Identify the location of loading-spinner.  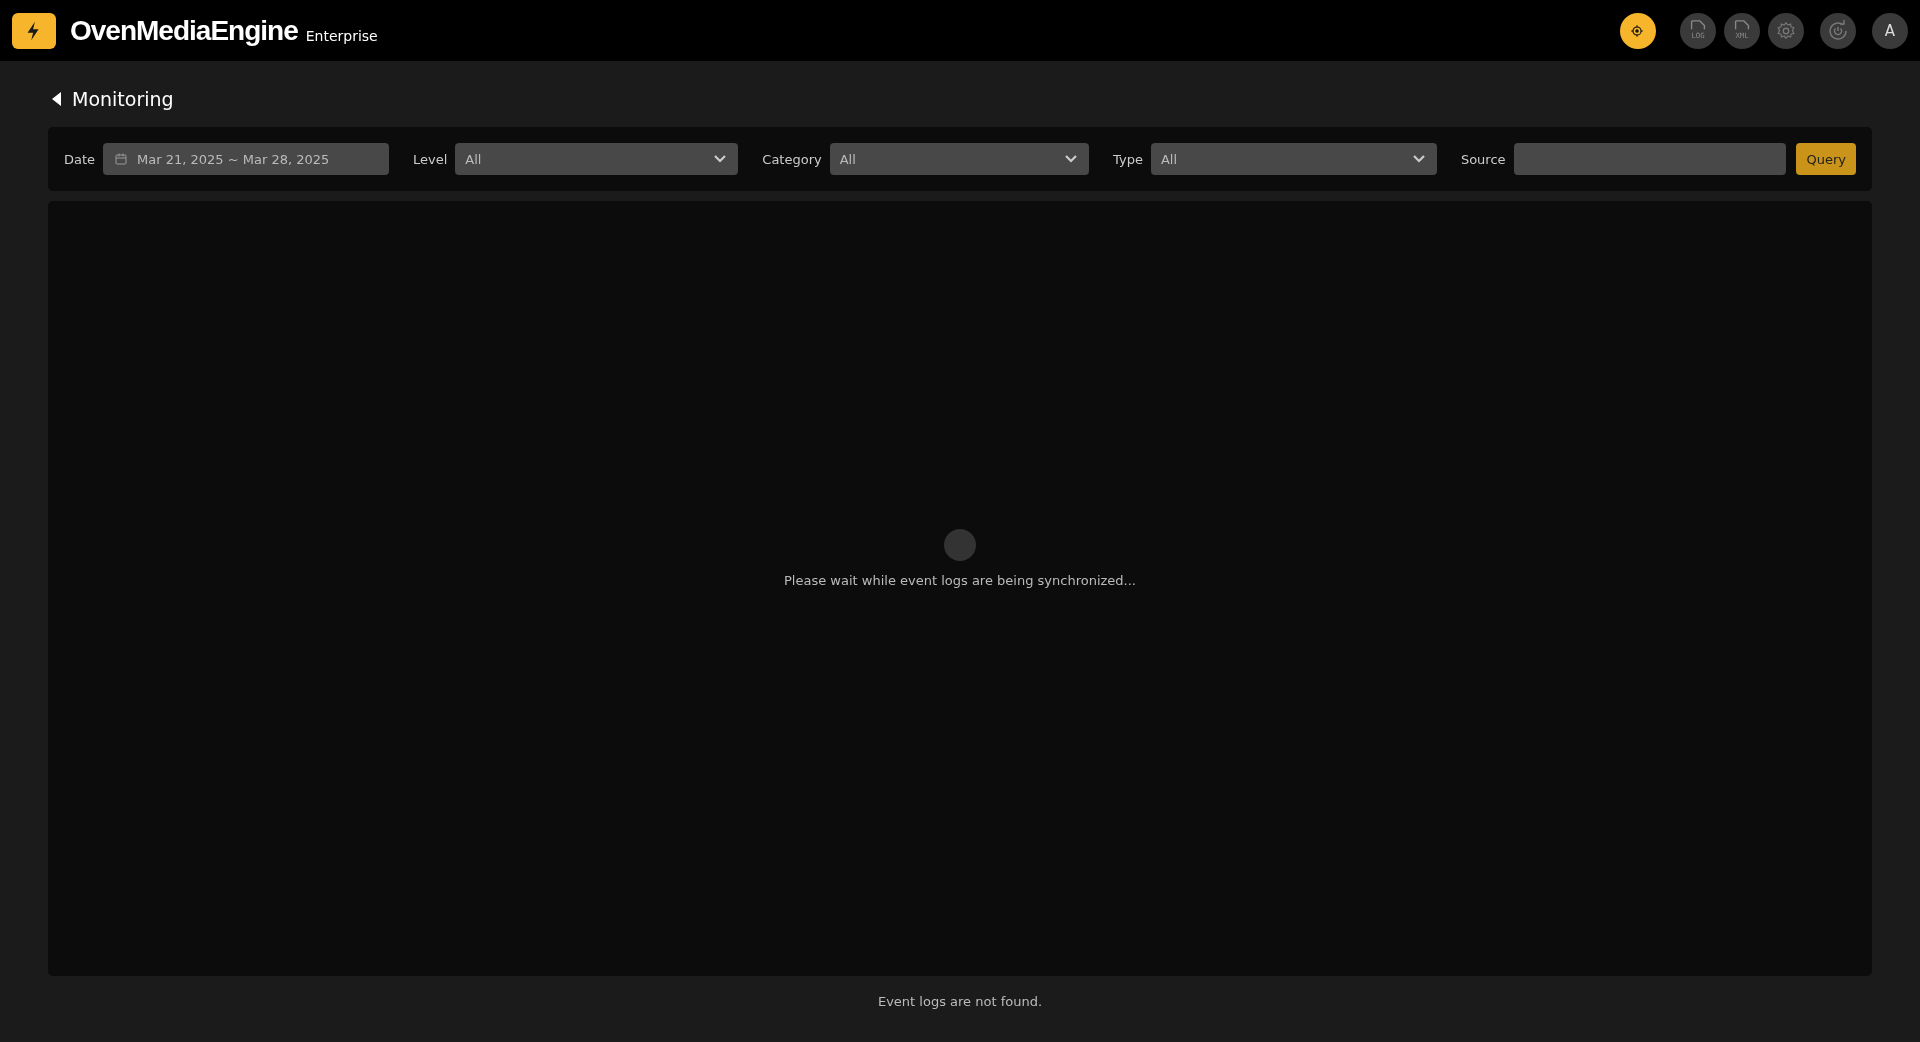
(960, 545).